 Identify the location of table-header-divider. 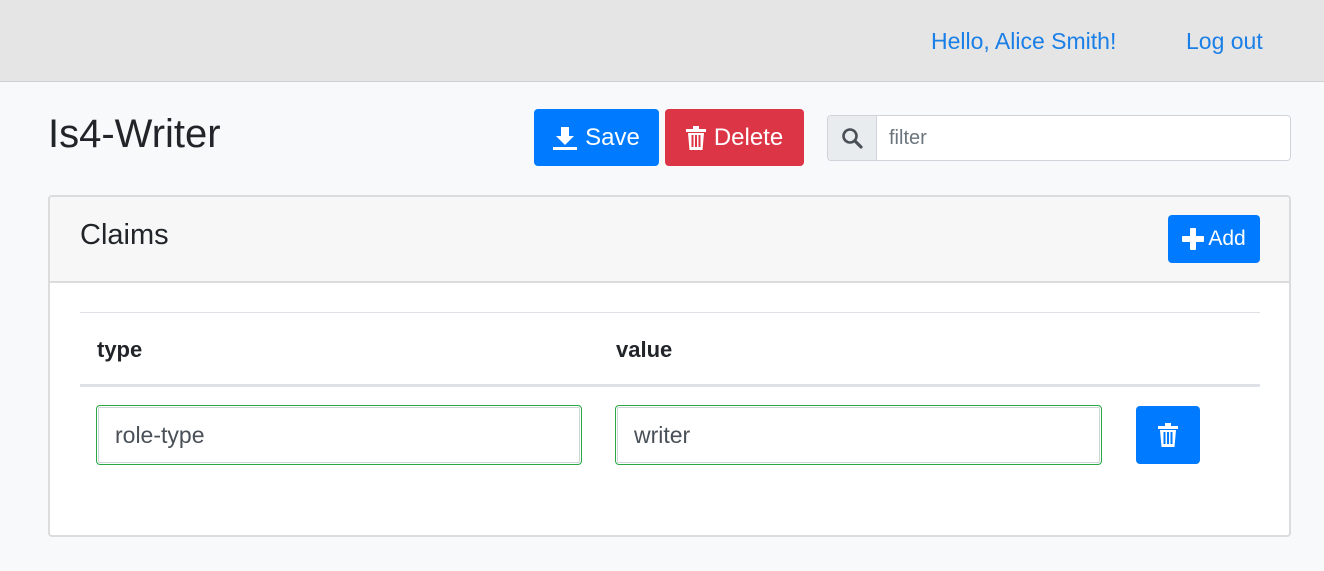
(670, 385).